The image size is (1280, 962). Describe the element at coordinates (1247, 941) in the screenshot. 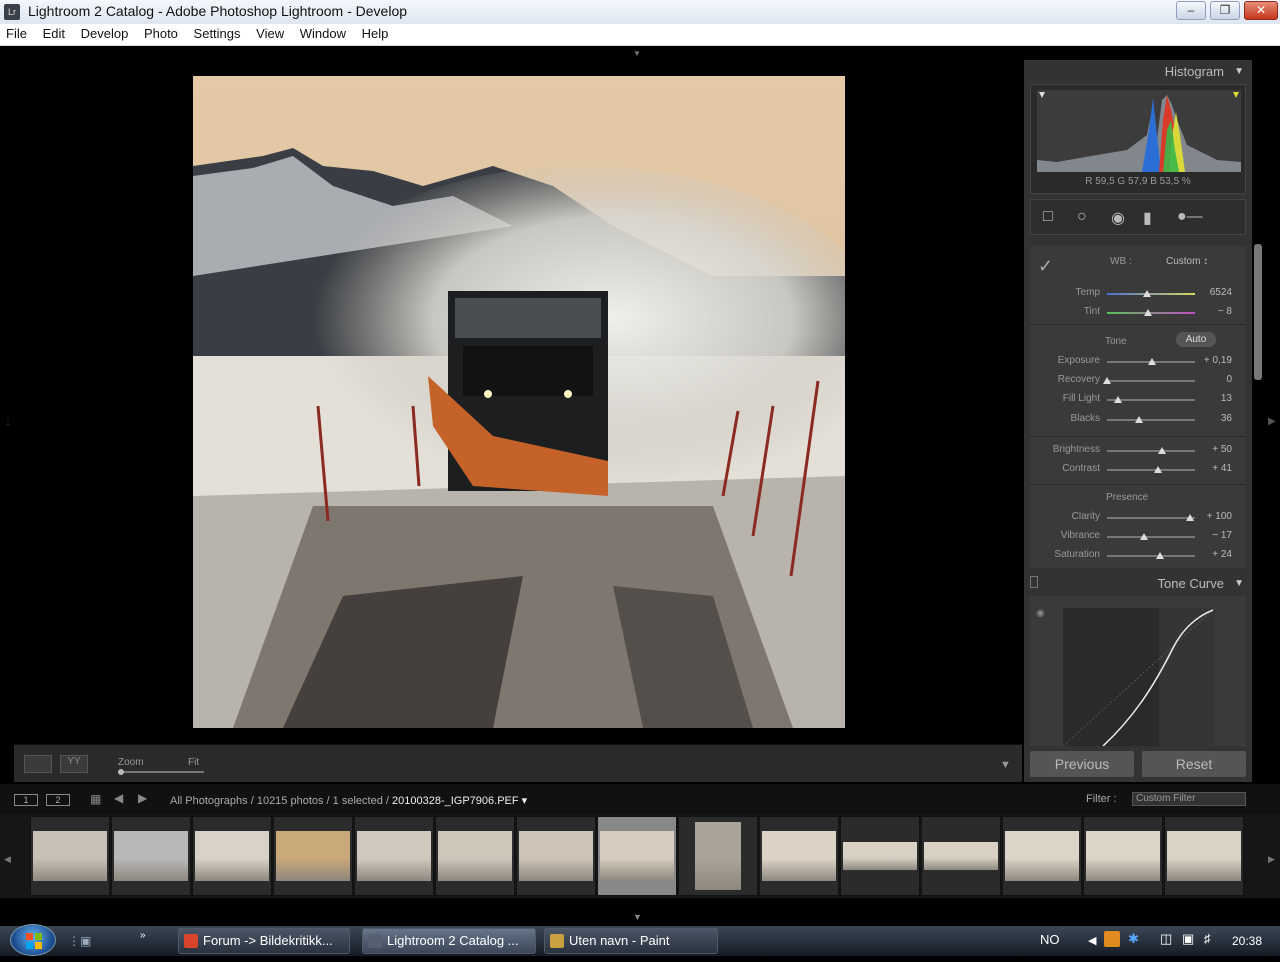

I see `clock: 20:38` at that location.